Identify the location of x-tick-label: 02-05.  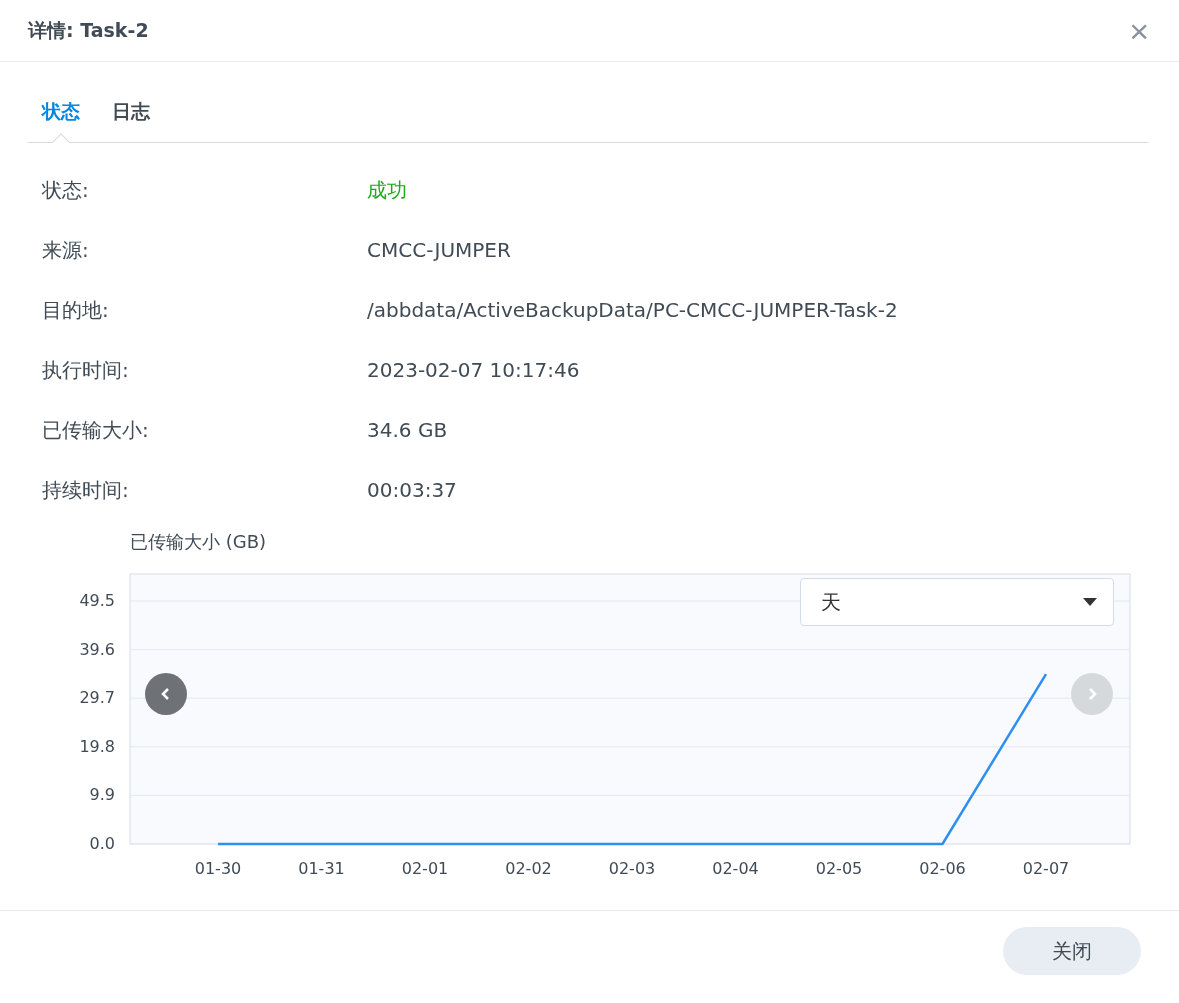
(839, 868).